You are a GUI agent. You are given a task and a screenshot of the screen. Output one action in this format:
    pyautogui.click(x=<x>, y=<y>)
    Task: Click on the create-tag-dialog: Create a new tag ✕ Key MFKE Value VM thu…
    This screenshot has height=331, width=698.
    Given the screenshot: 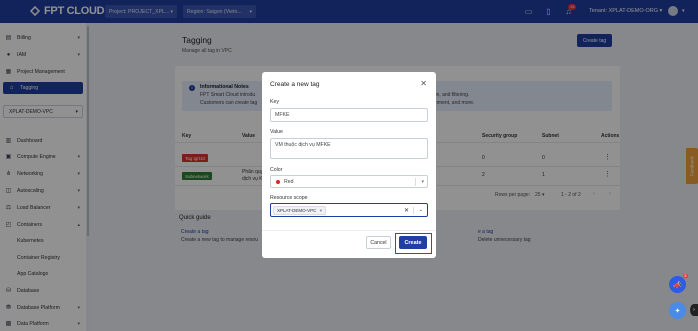 What is the action you would take?
    pyautogui.click(x=349, y=165)
    